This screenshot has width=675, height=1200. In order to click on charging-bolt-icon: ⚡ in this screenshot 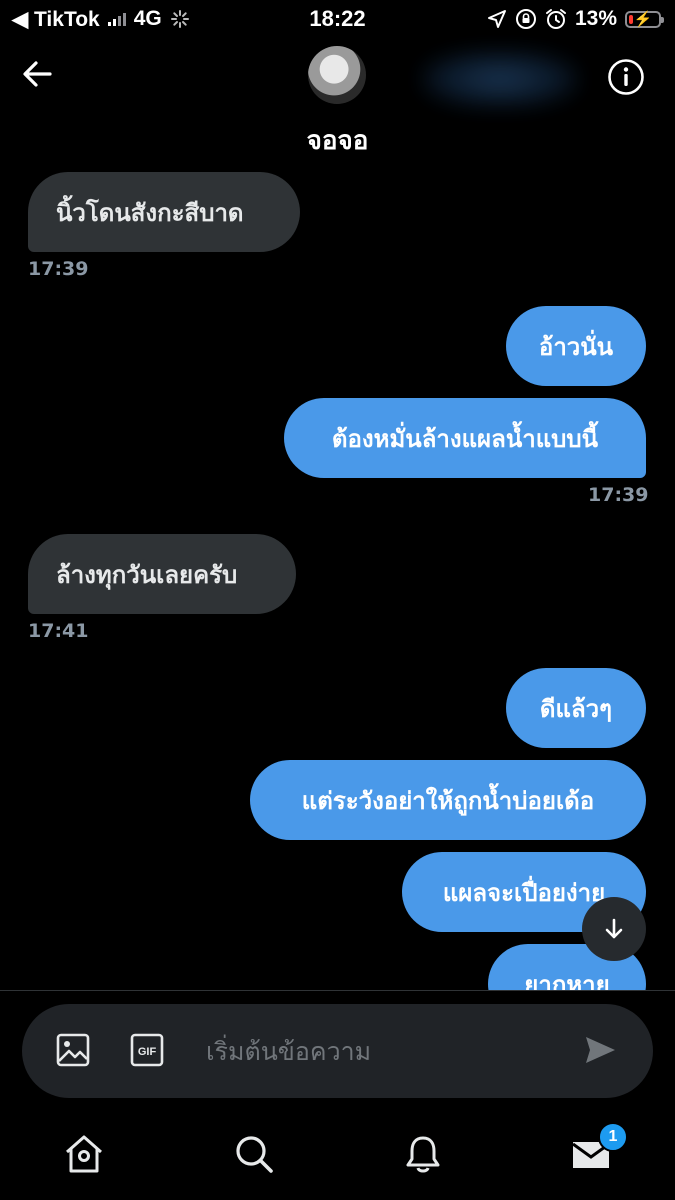, I will do `click(643, 19)`.